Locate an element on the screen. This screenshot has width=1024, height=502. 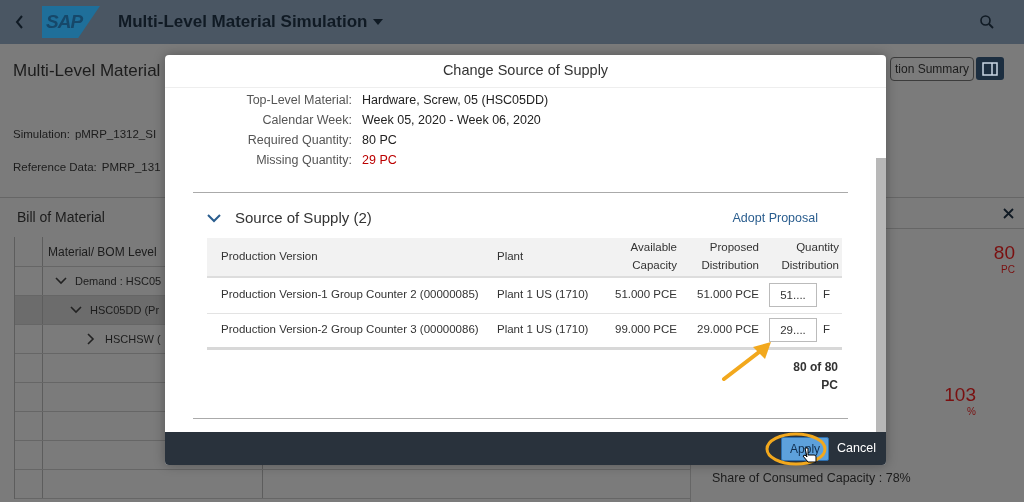
annotation-arrow is located at coordinates (747, 361).